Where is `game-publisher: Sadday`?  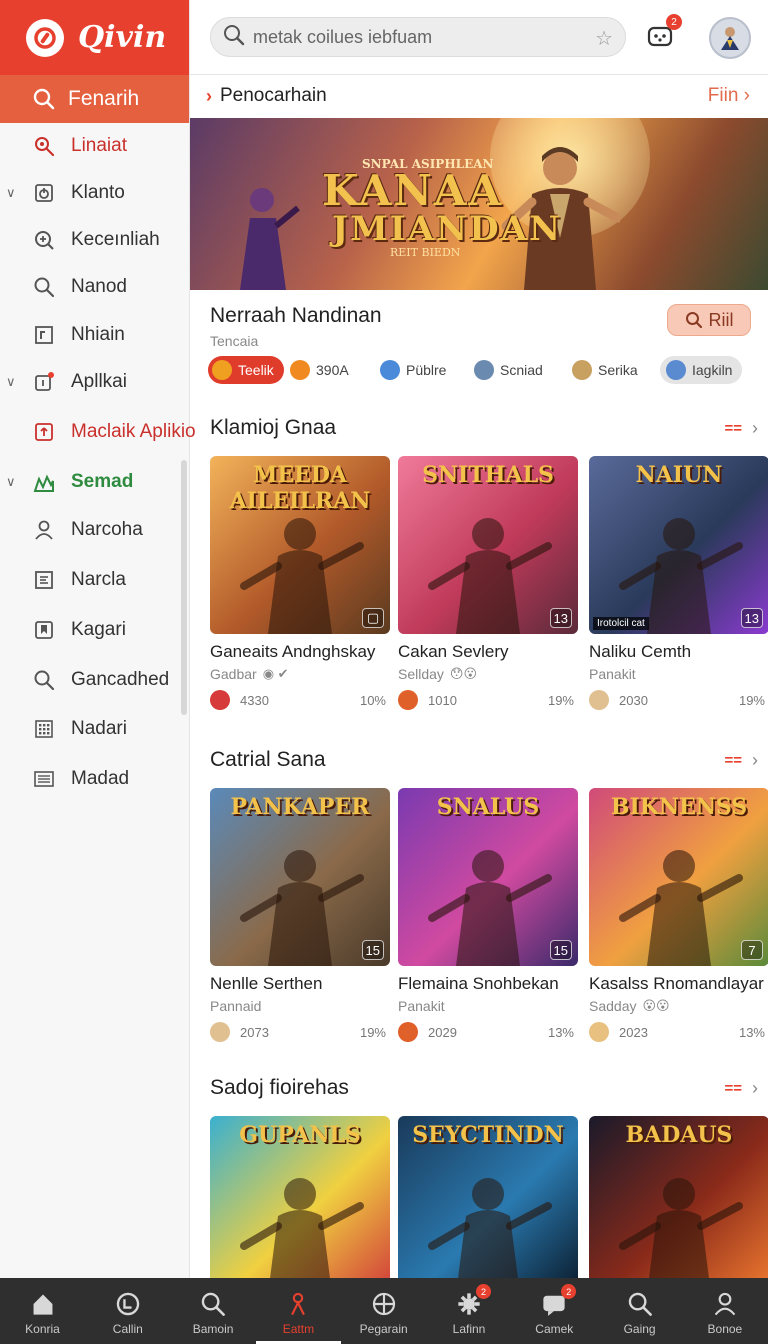
game-publisher: Sadday is located at coordinates (613, 1006).